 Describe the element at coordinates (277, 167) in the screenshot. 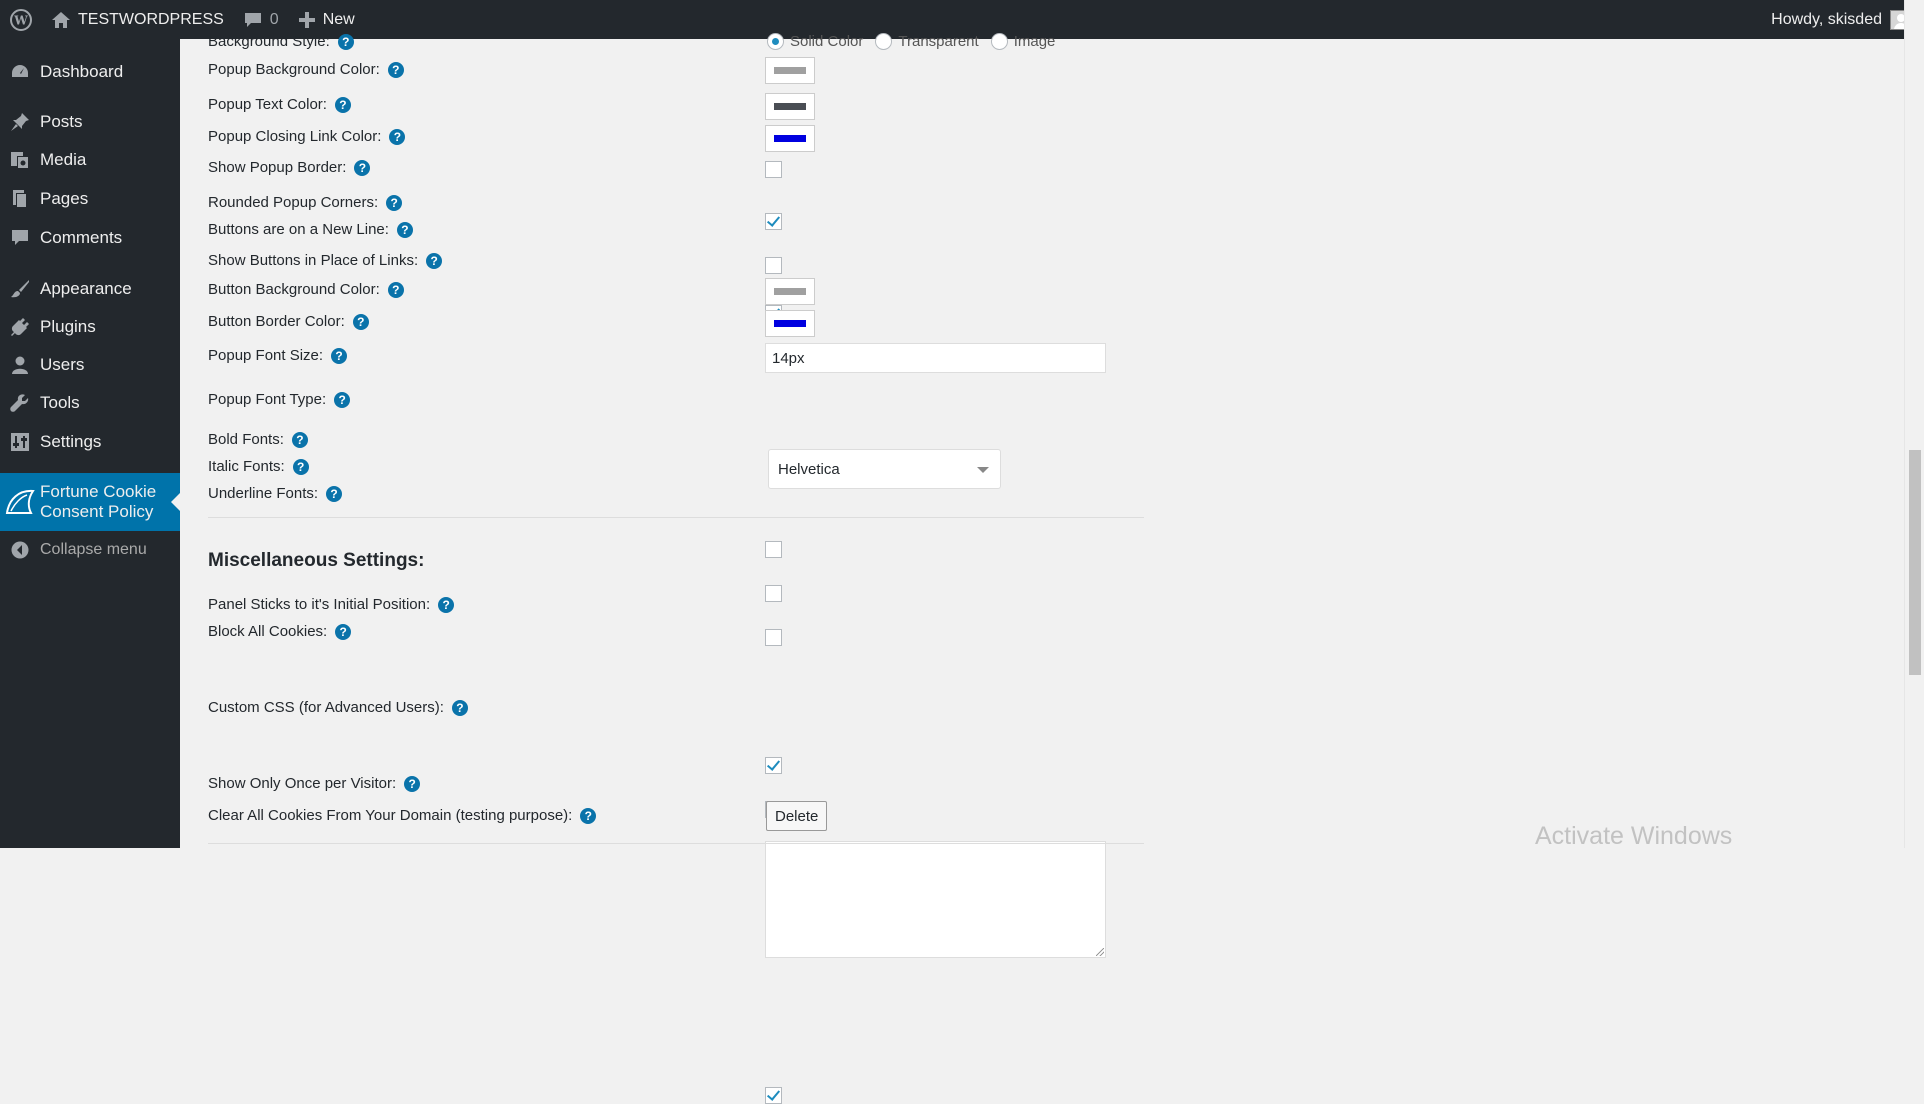

I see `show-popup-border-label: Show Popup Border:` at that location.